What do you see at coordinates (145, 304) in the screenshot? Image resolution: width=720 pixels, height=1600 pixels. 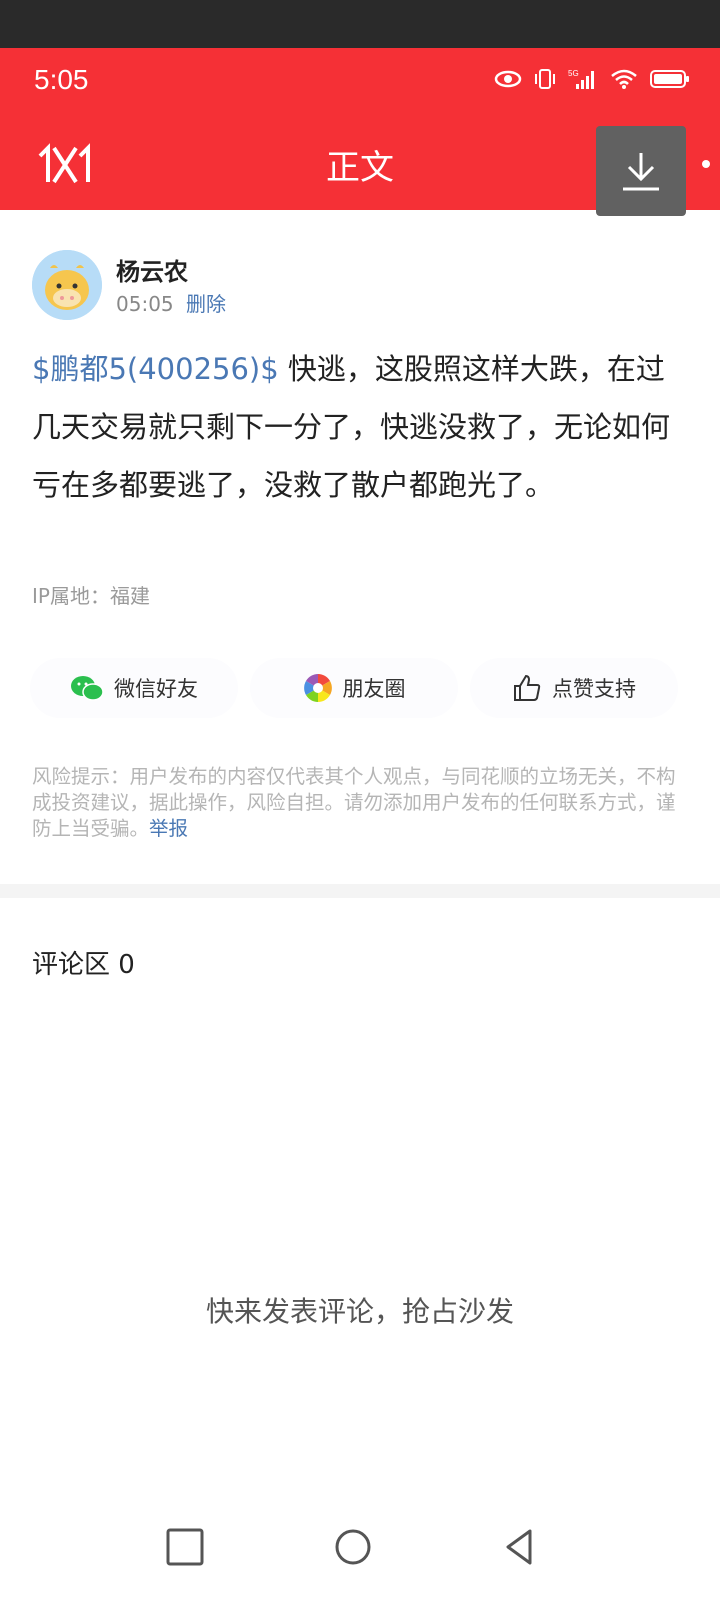 I see `post-time: 05:05` at bounding box center [145, 304].